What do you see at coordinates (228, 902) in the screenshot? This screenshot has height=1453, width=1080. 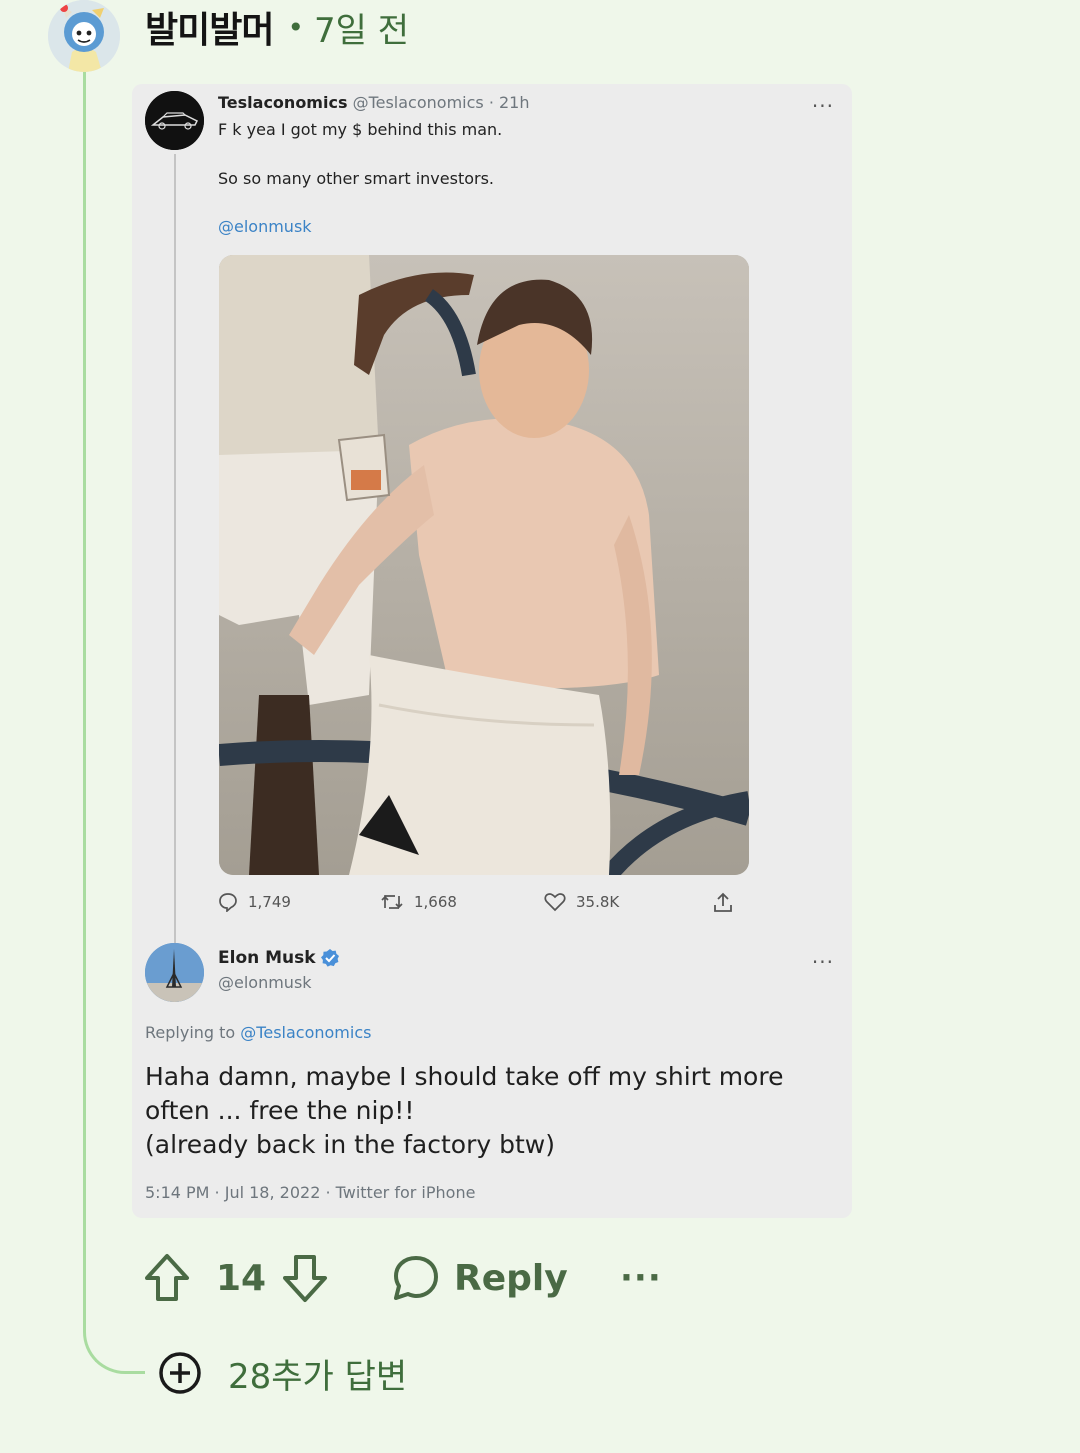 I see `comment-bubble-icon` at bounding box center [228, 902].